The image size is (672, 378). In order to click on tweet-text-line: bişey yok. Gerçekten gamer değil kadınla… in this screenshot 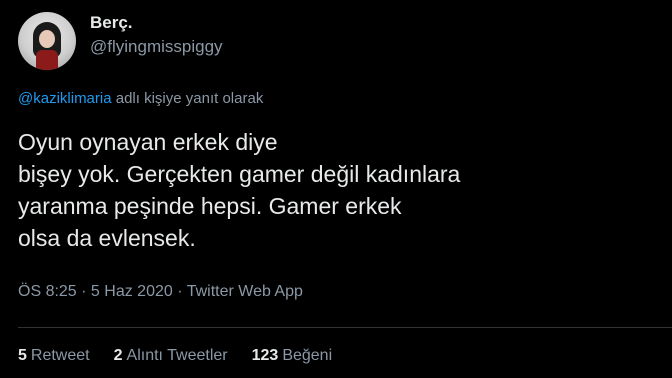, I will do `click(239, 174)`.